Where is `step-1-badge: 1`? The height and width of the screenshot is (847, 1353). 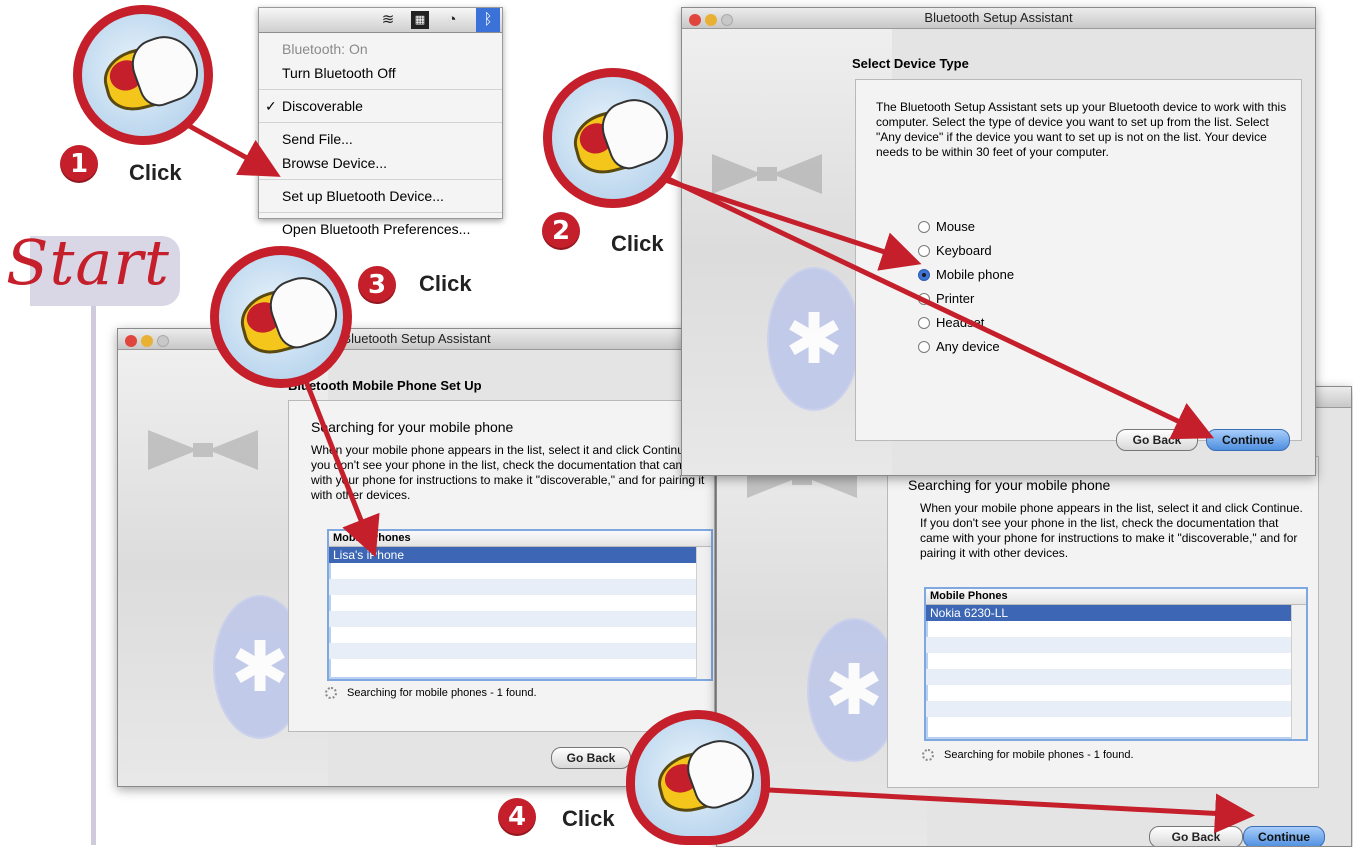
step-1-badge: 1 is located at coordinates (79, 164).